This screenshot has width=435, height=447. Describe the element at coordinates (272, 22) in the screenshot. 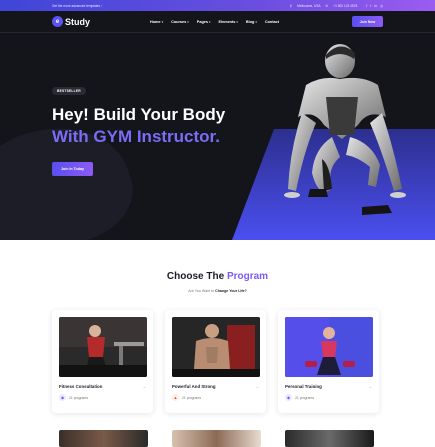

I see `nav-item-contact: Contact` at that location.